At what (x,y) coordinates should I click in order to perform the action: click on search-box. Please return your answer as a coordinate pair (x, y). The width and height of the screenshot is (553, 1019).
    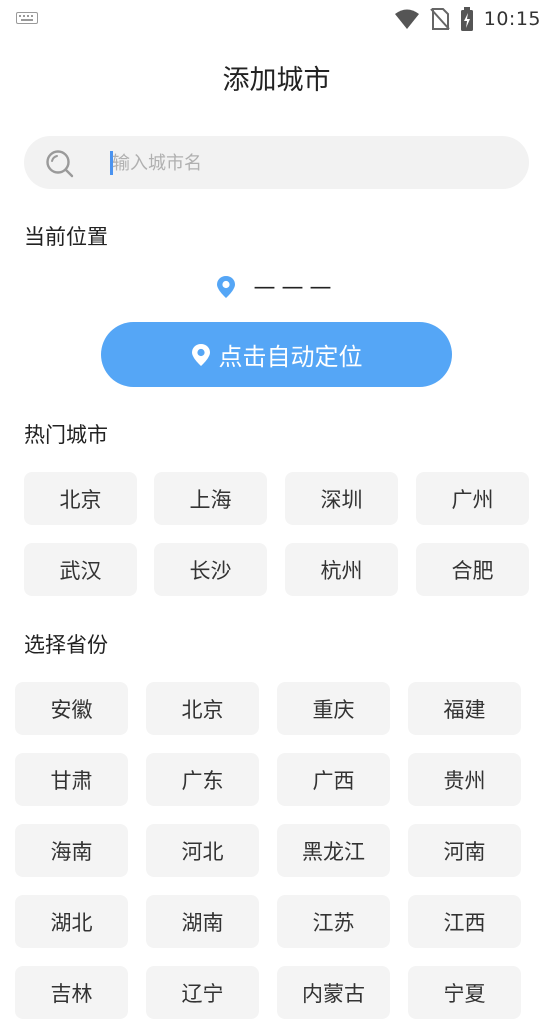
    Looking at the image, I should click on (276, 162).